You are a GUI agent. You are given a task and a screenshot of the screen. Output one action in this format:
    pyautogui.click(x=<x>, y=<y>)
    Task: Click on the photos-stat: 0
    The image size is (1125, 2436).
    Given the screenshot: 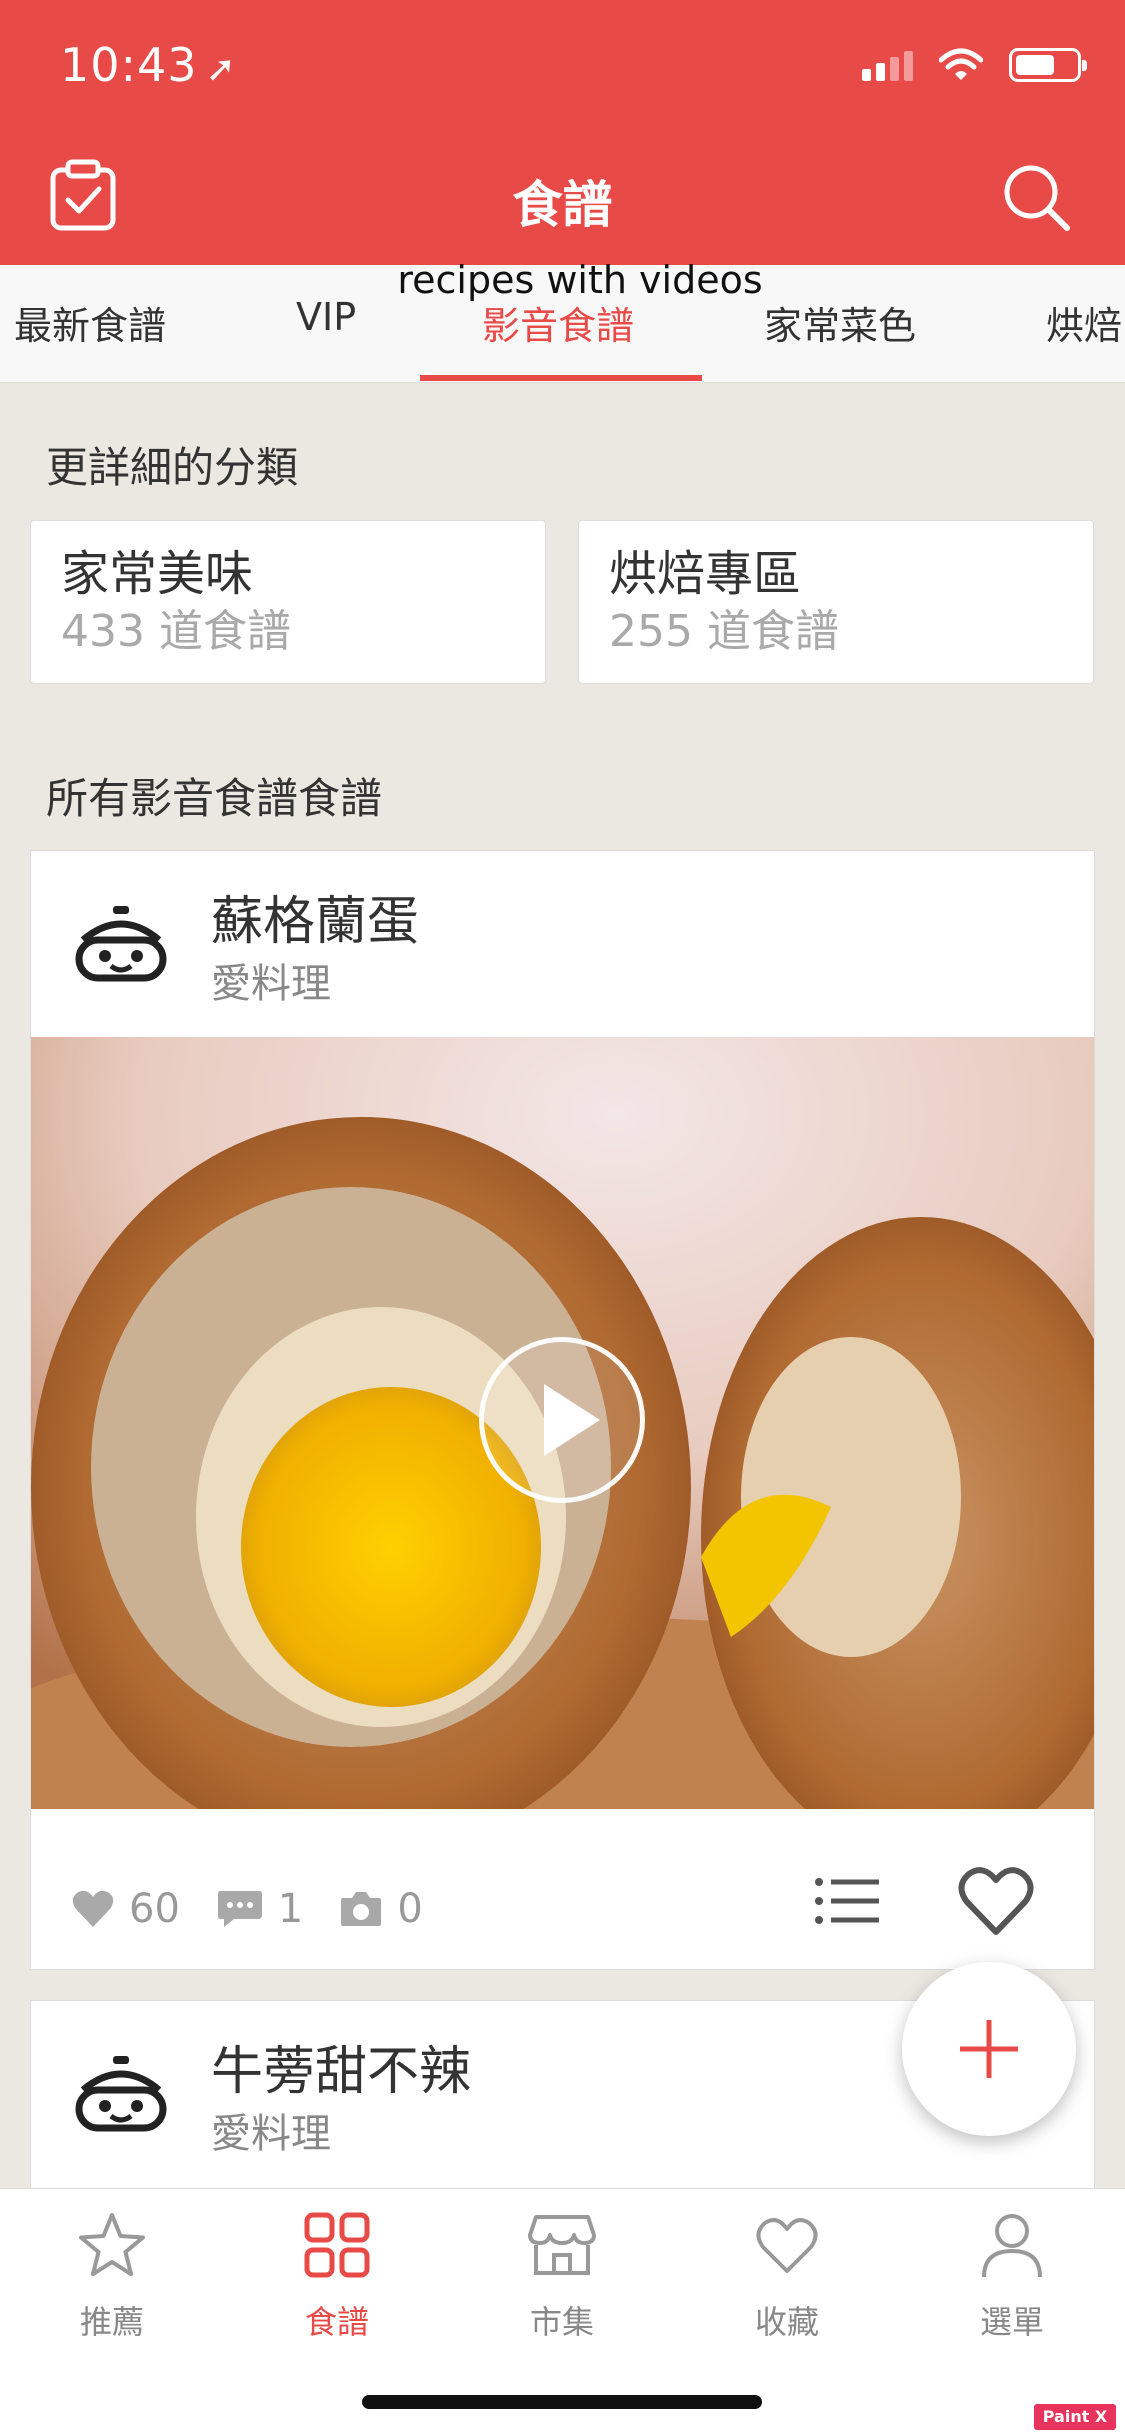 What is the action you would take?
    pyautogui.click(x=381, y=1909)
    